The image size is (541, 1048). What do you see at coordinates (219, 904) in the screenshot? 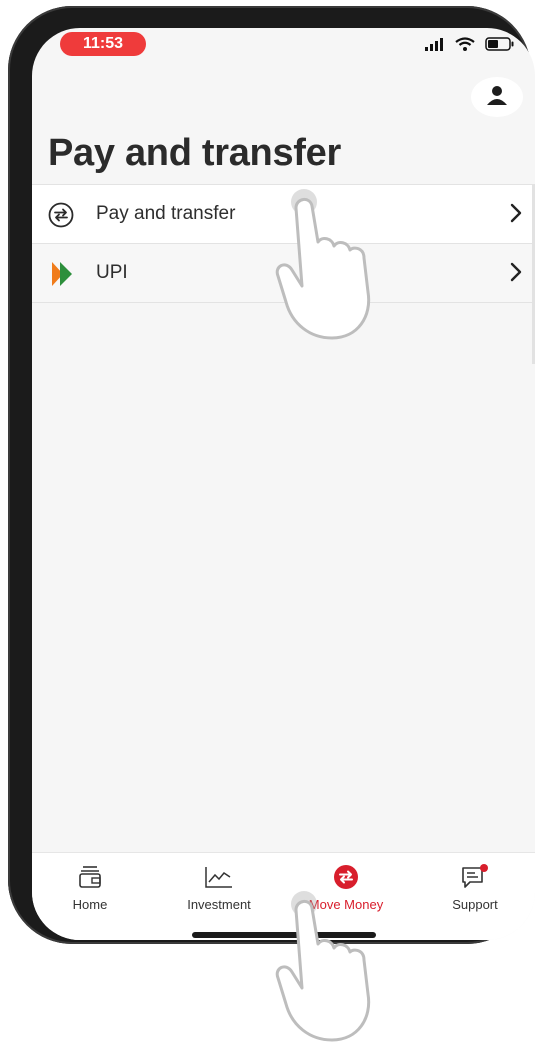
I see `nav-label: Investment` at bounding box center [219, 904].